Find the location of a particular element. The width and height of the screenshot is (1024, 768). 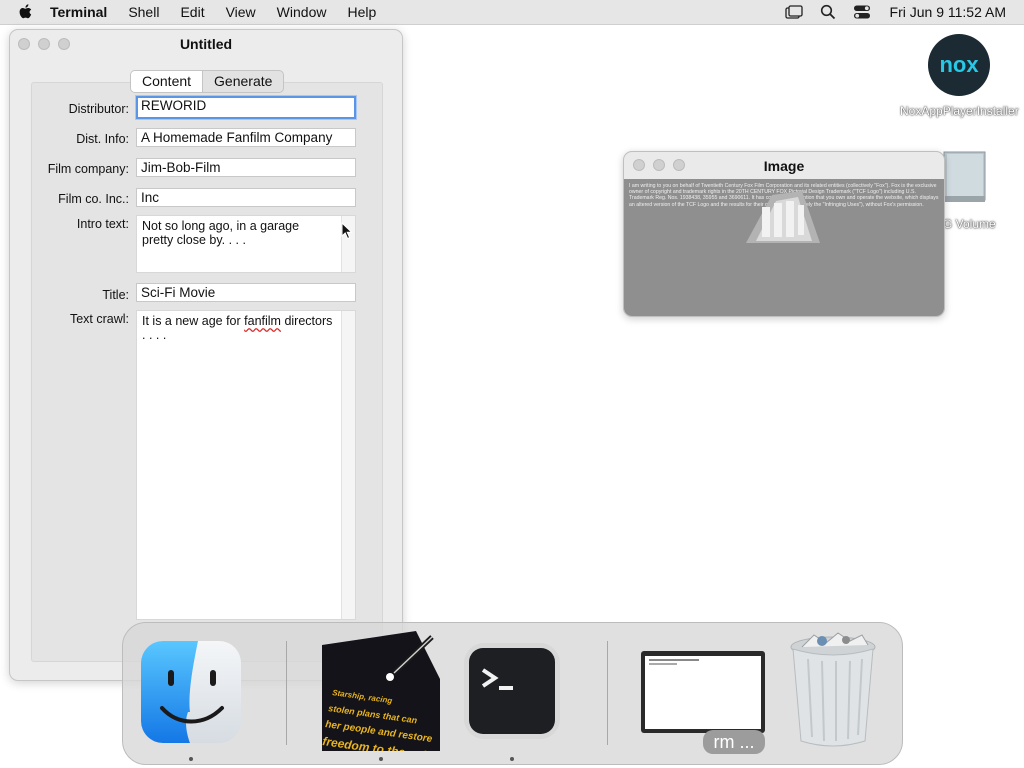

finder-icon is located at coordinates (191, 694).